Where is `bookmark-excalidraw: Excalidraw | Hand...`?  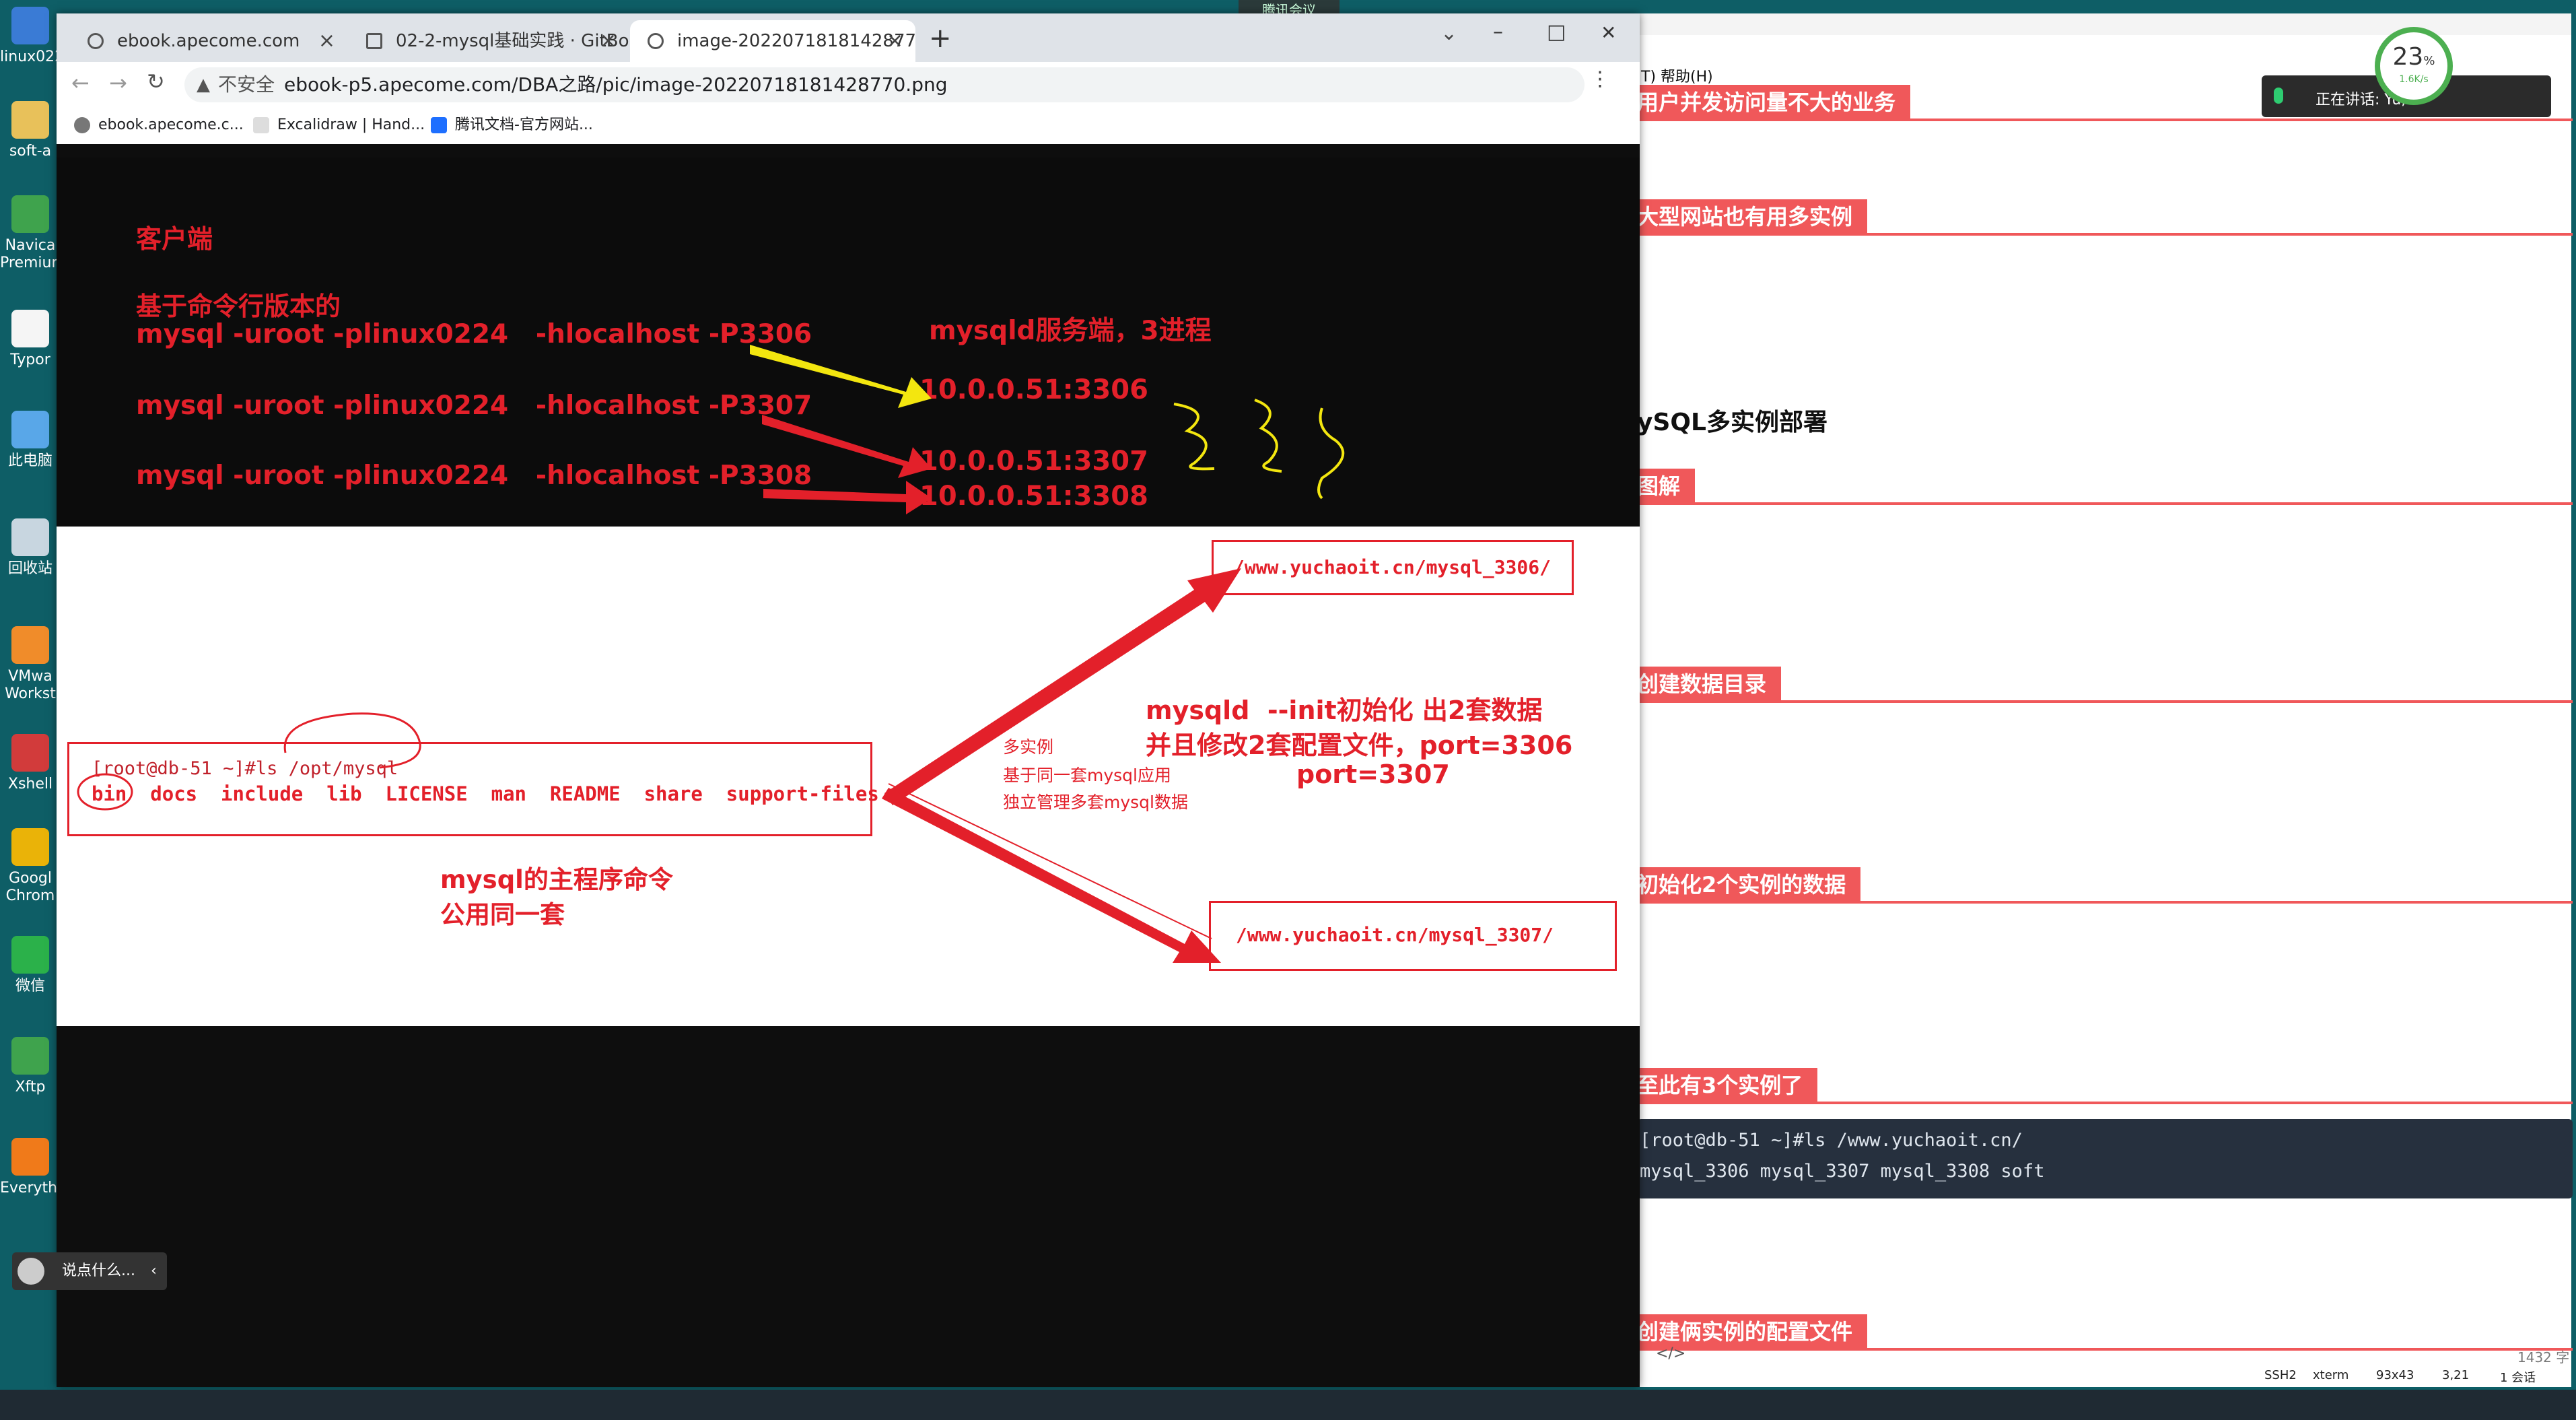
bookmark-excalidraw: Excalidraw | Hand... is located at coordinates (339, 125).